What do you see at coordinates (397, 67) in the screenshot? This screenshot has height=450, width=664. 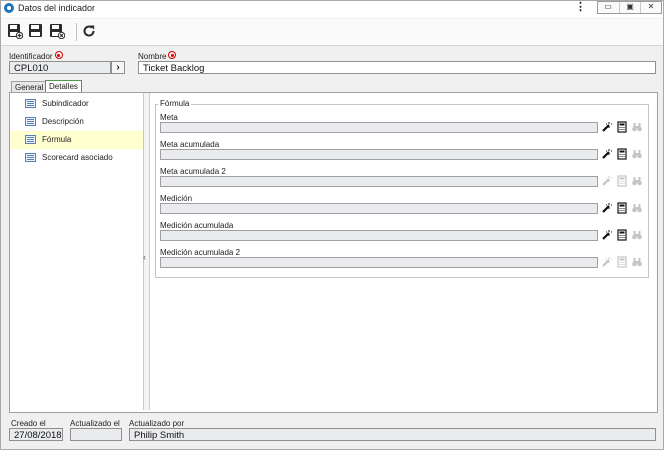 I see `nombre-input: Ticket Backlog` at bounding box center [397, 67].